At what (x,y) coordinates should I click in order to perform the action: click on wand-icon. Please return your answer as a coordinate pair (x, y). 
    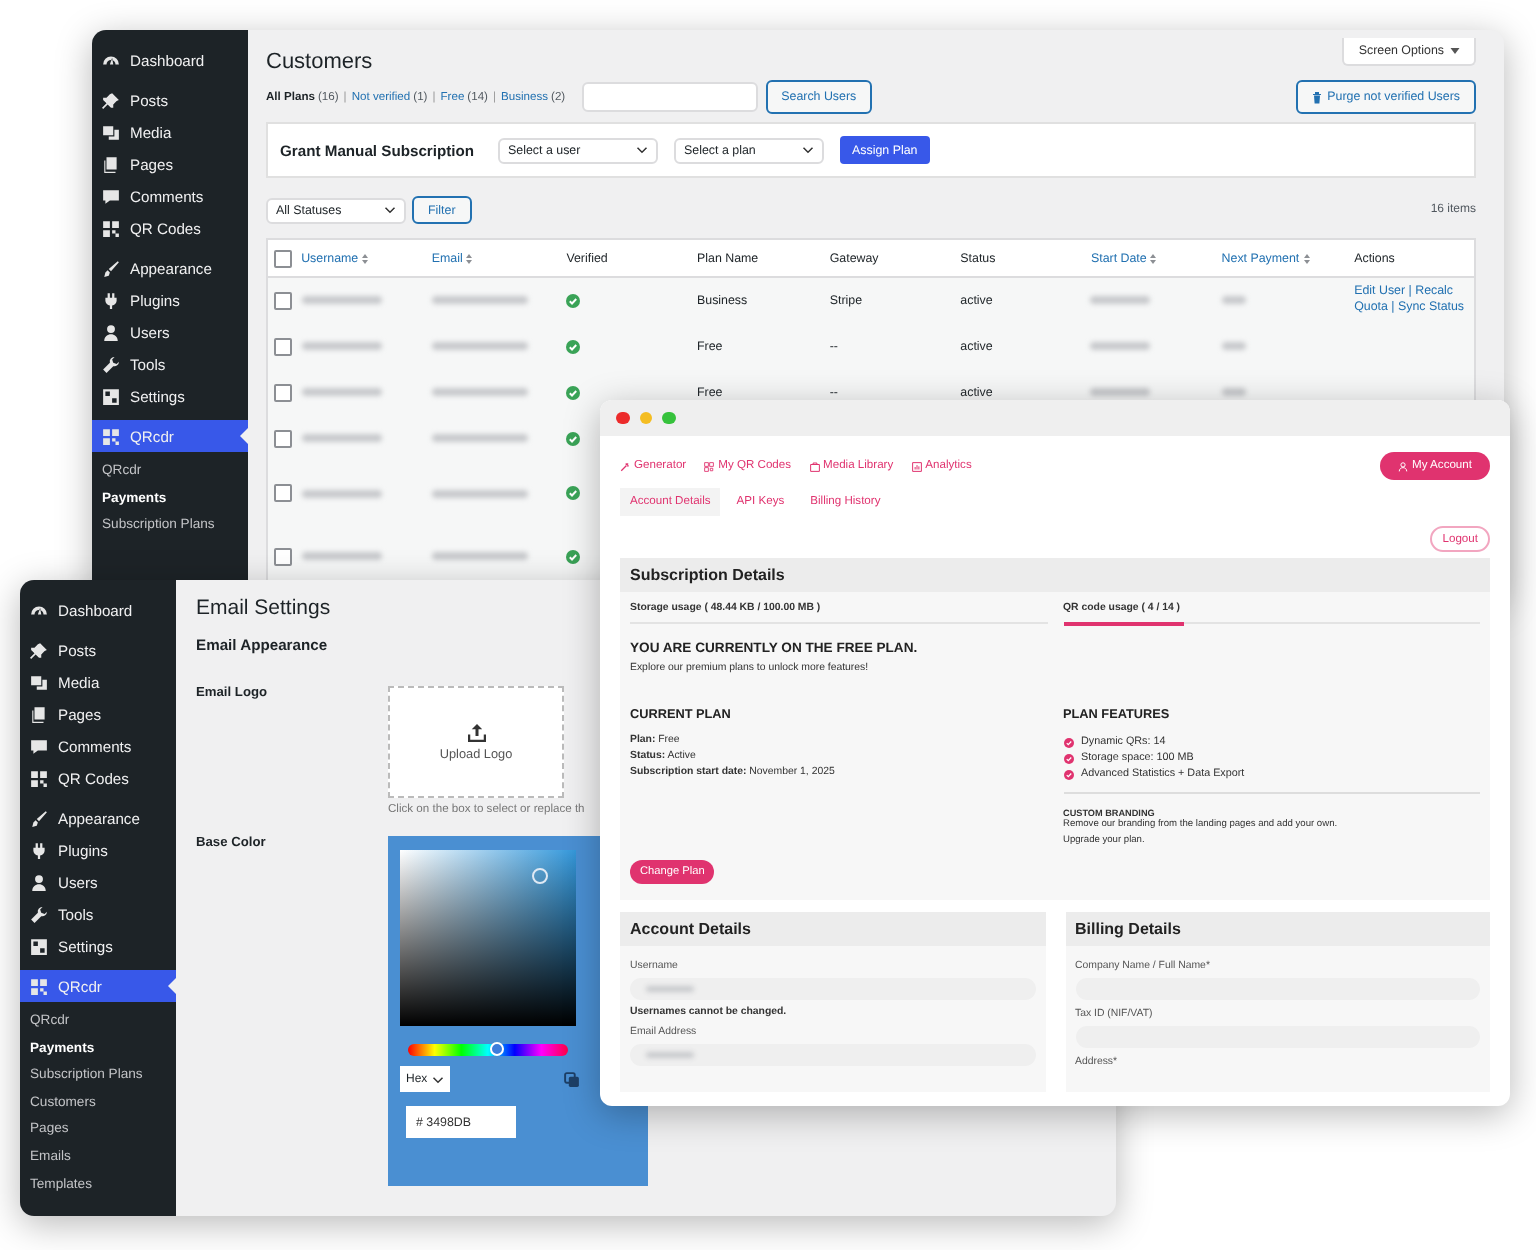
    Looking at the image, I should click on (625, 466).